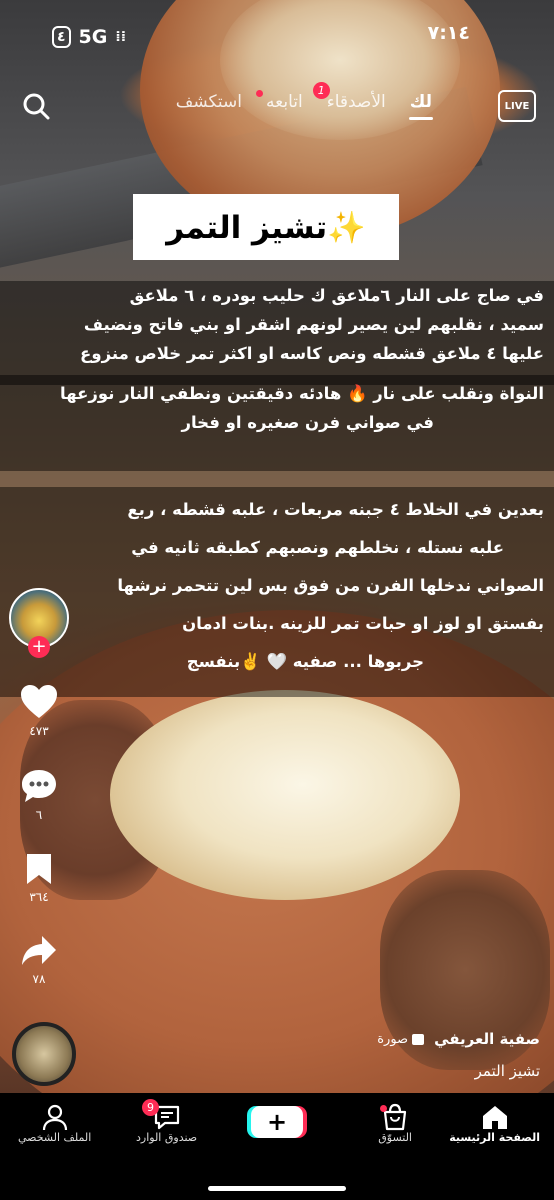  Describe the element at coordinates (260, 93) in the screenshot. I see `following-dot` at that location.